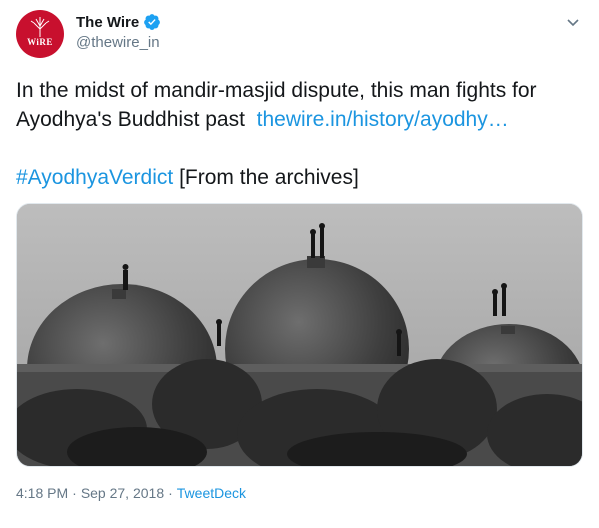 The width and height of the screenshot is (599, 528). Describe the element at coordinates (573, 22) in the screenshot. I see `chevron-down-icon` at that location.